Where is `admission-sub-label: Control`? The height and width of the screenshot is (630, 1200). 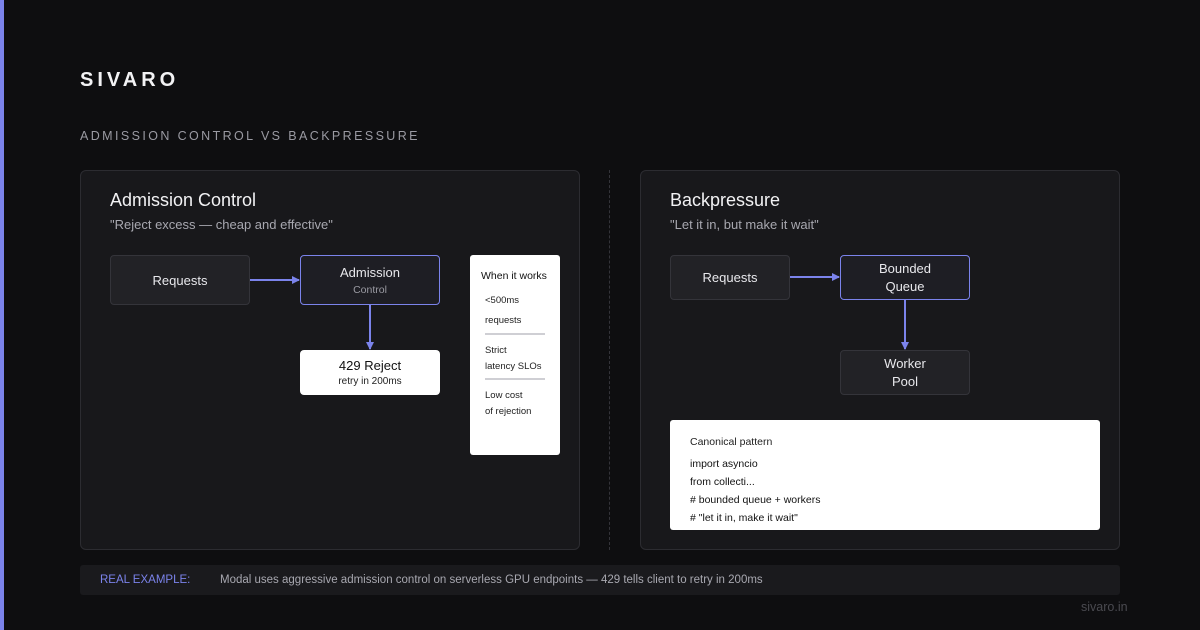
admission-sub-label: Control is located at coordinates (370, 289).